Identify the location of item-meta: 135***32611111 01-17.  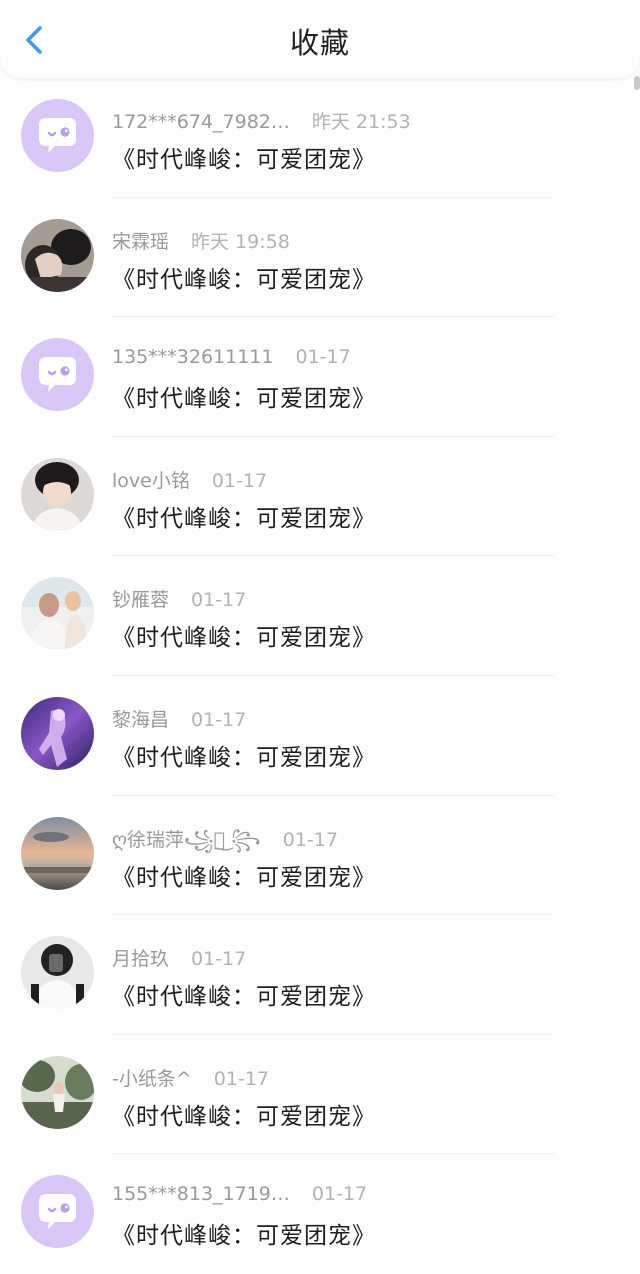
(231, 359).